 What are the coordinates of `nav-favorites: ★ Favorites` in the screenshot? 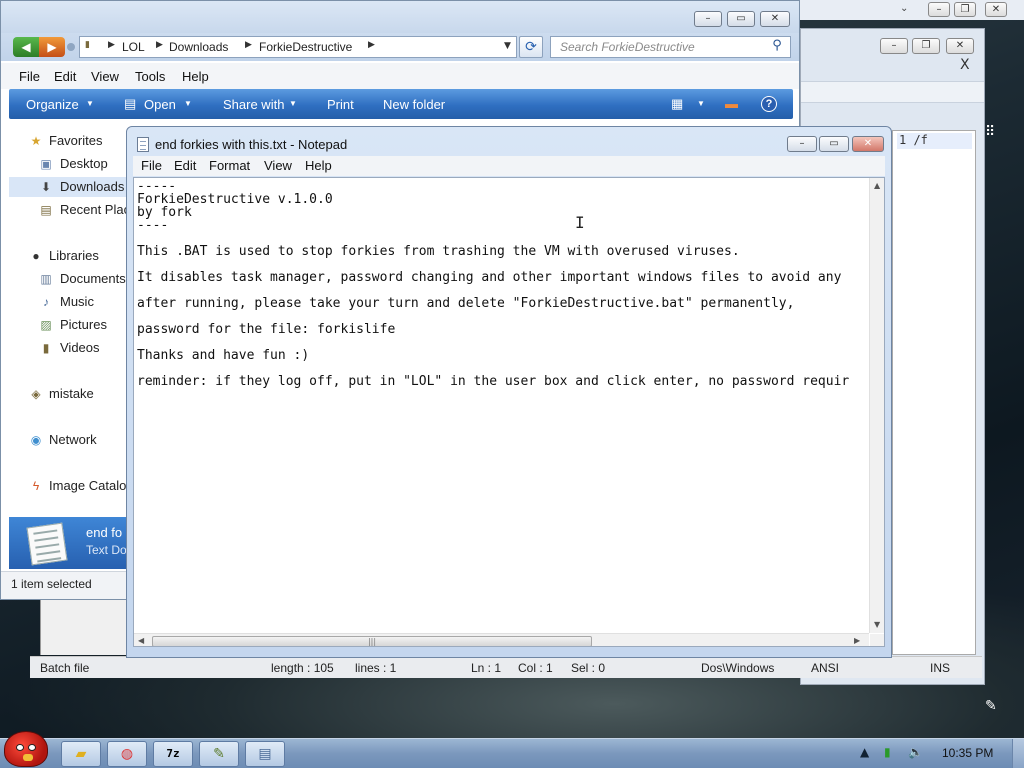 It's located at (69, 141).